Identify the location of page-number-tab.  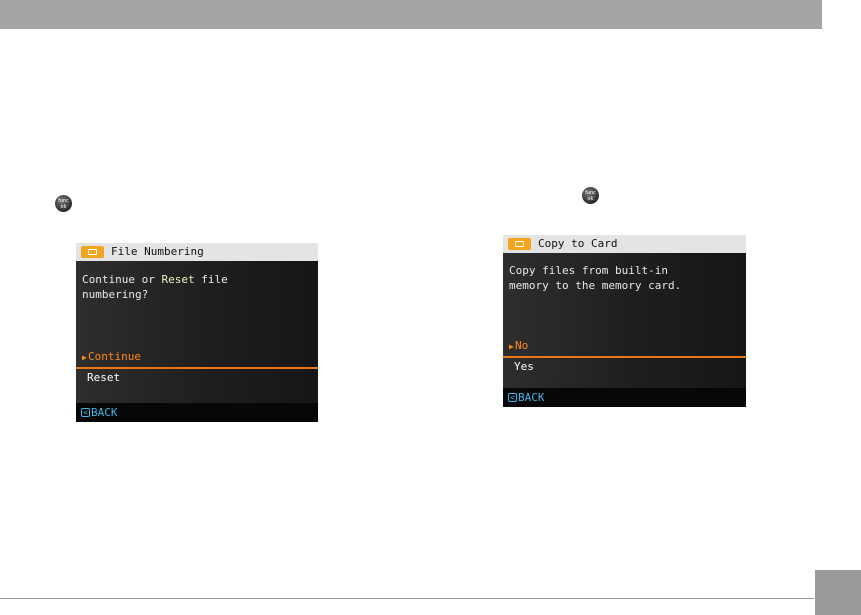
(838, 592).